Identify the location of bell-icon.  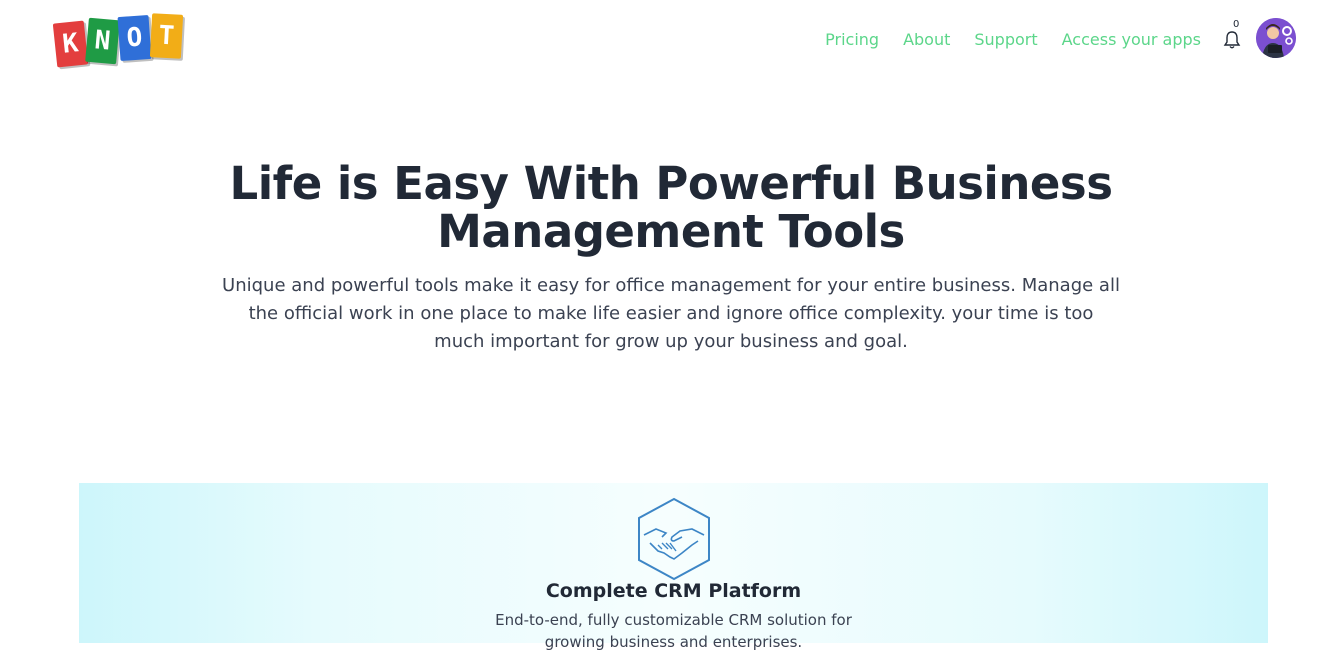
(1232, 40).